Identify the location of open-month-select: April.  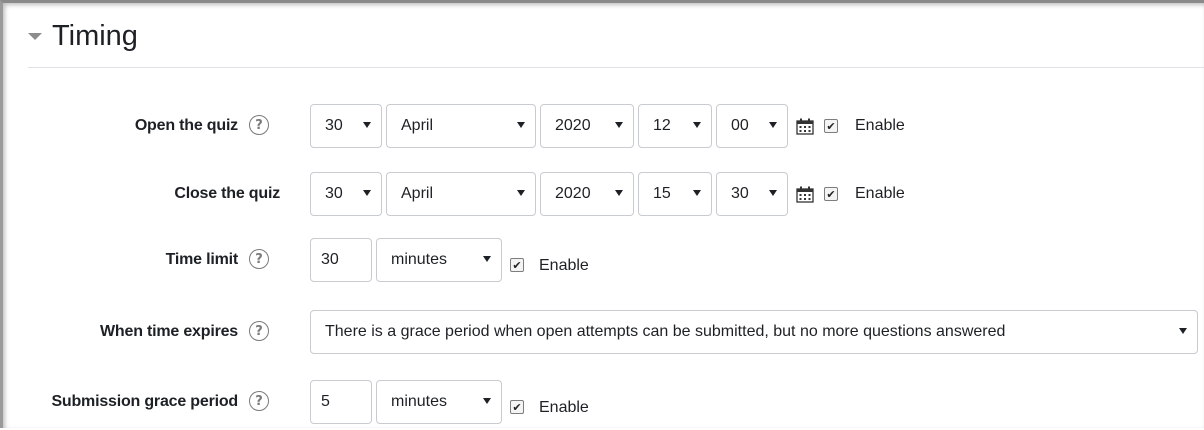
(461, 126).